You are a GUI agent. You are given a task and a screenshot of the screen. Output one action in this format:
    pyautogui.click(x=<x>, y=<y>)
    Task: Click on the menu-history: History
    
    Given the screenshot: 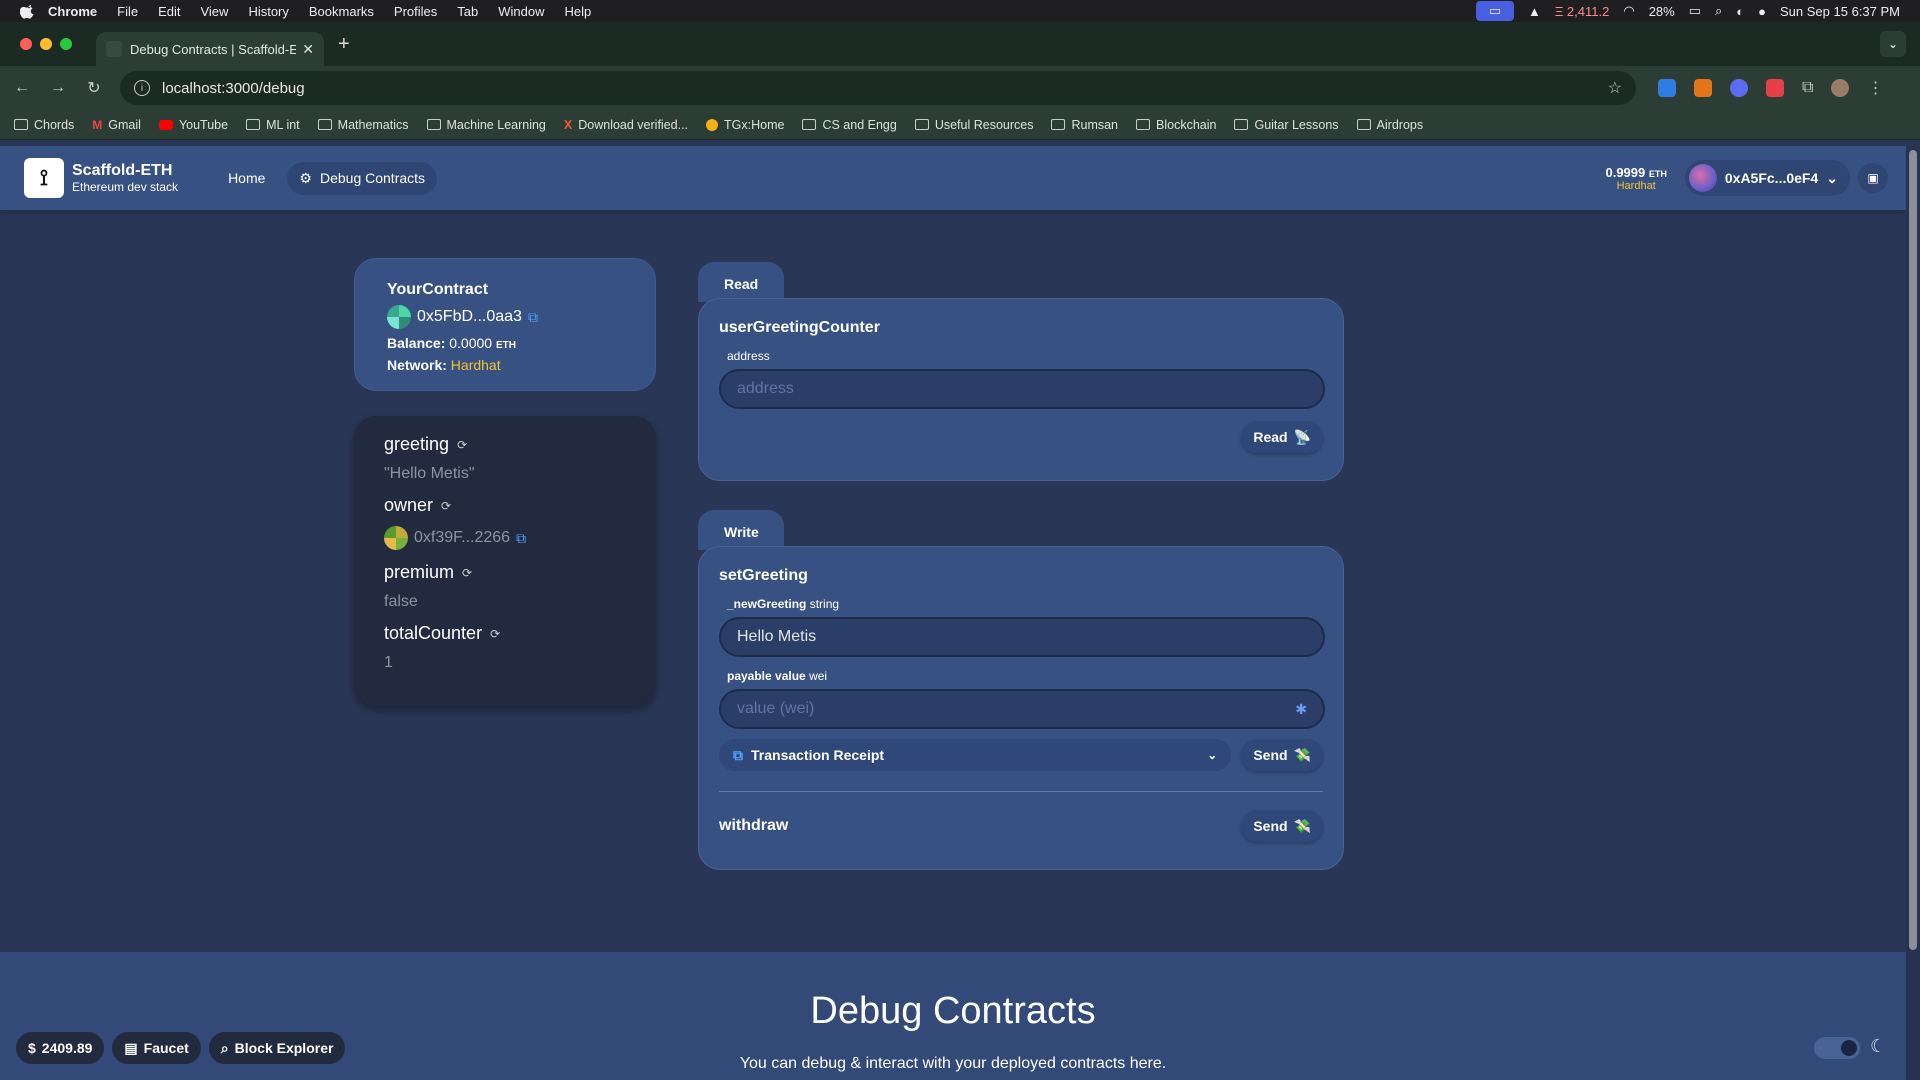 What is the action you would take?
    pyautogui.click(x=268, y=11)
    